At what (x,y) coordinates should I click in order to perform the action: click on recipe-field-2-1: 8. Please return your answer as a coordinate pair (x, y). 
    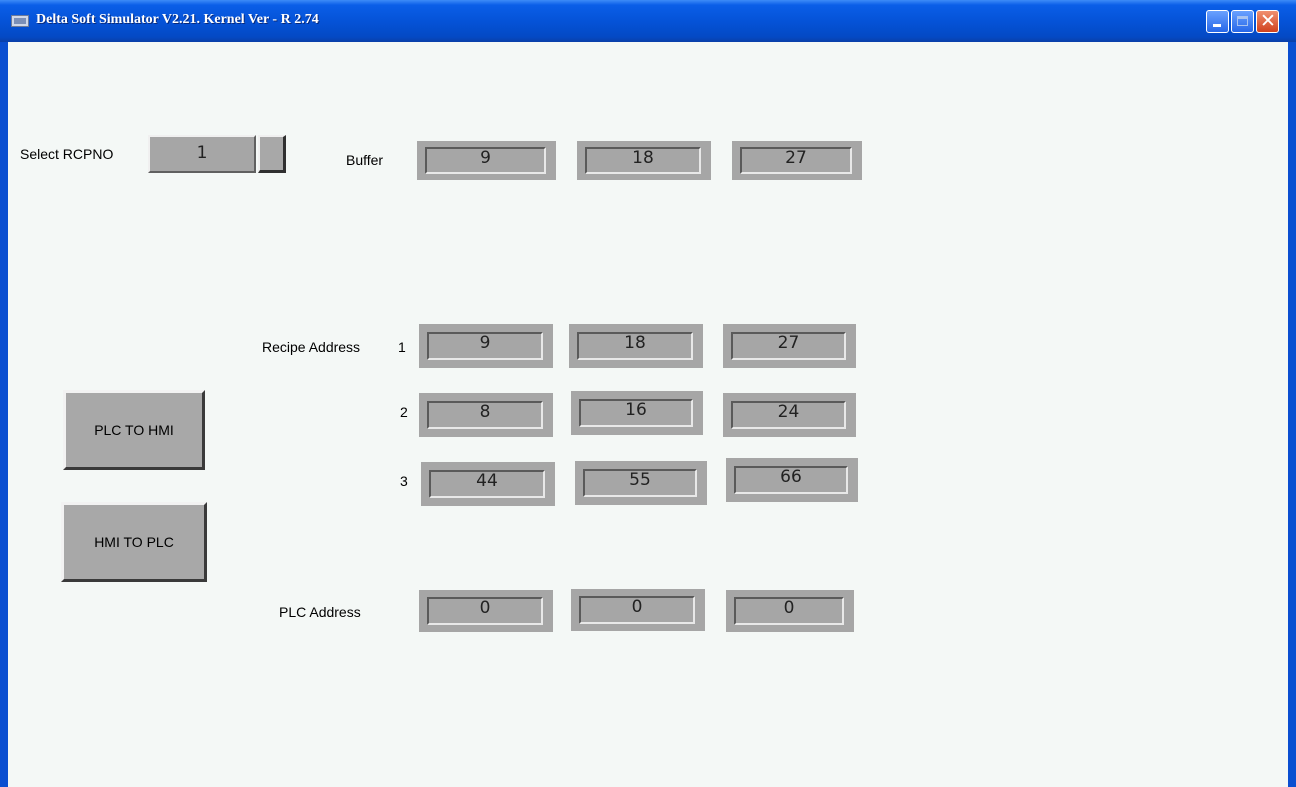
    Looking at the image, I should click on (486, 415).